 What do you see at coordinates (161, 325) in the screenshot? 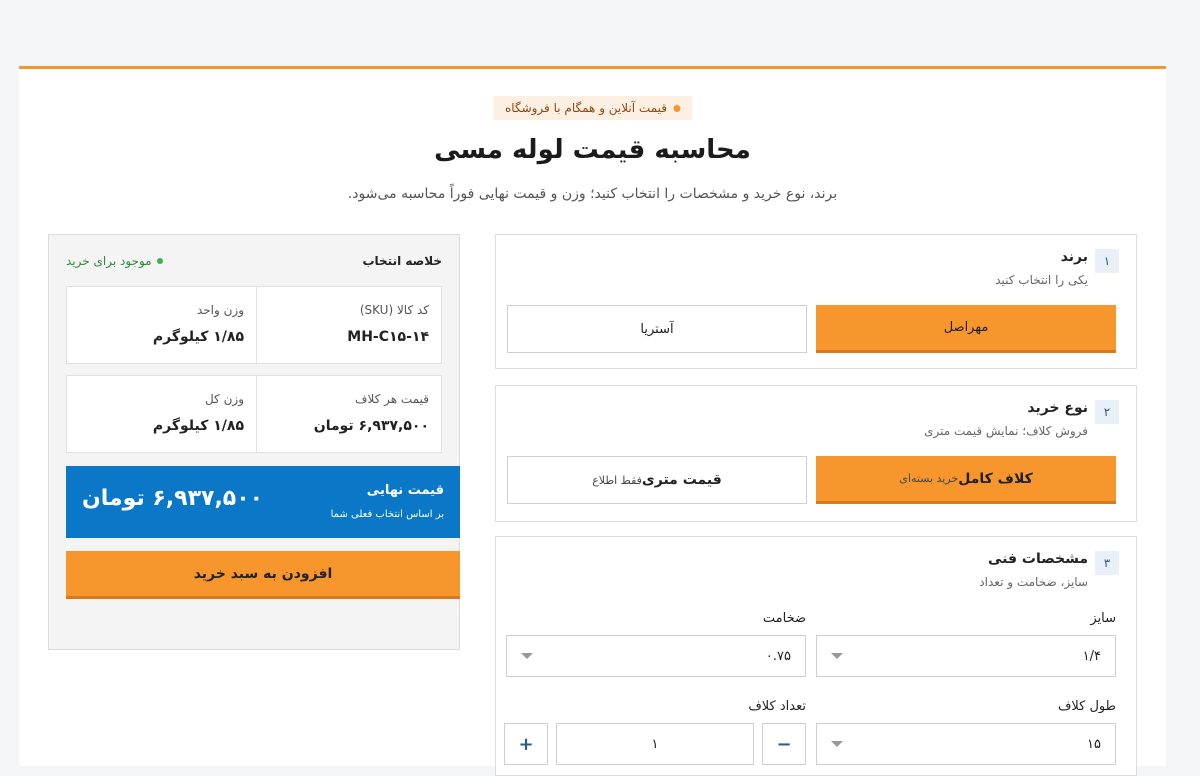
I see `unit-weight-tile: وزن واحد ۱/۸۵ کیلوگرم` at bounding box center [161, 325].